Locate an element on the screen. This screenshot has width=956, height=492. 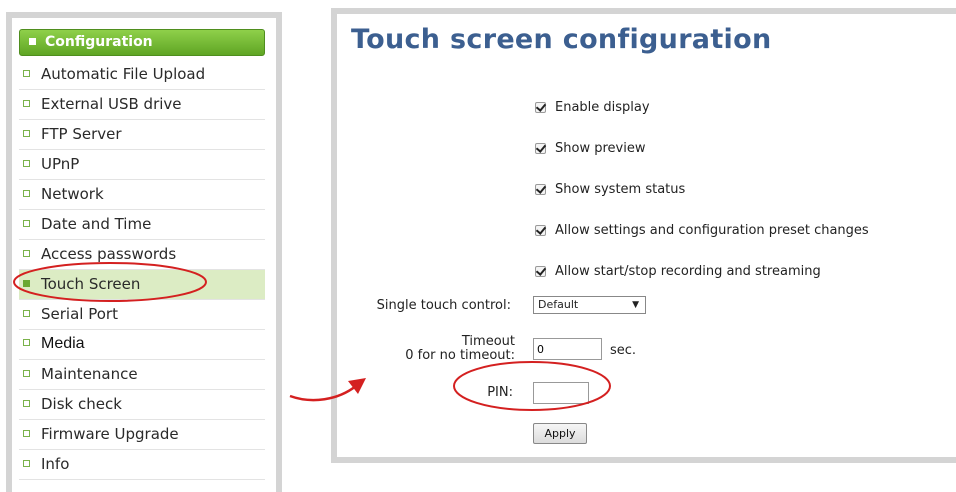
checkbox-label: Allow start/stop recording and streaming is located at coordinates (688, 271).